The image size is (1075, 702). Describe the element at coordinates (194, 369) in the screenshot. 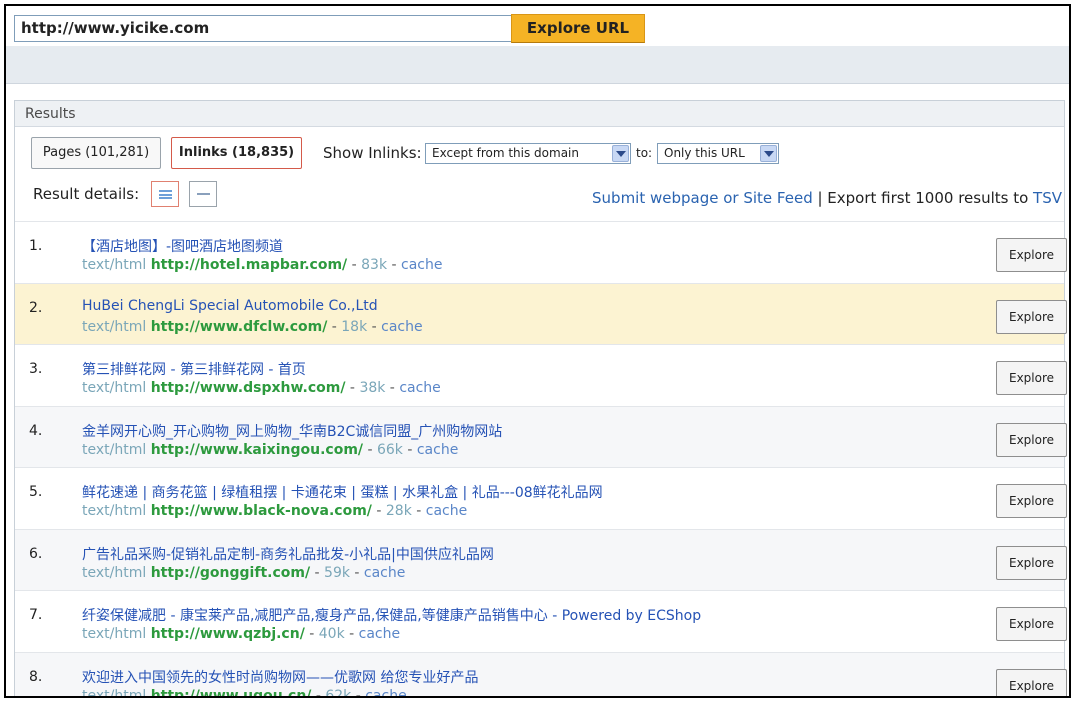

I see `row-title-link: 第三排鲜花网 - 第三排鲜花网 - 首页` at that location.